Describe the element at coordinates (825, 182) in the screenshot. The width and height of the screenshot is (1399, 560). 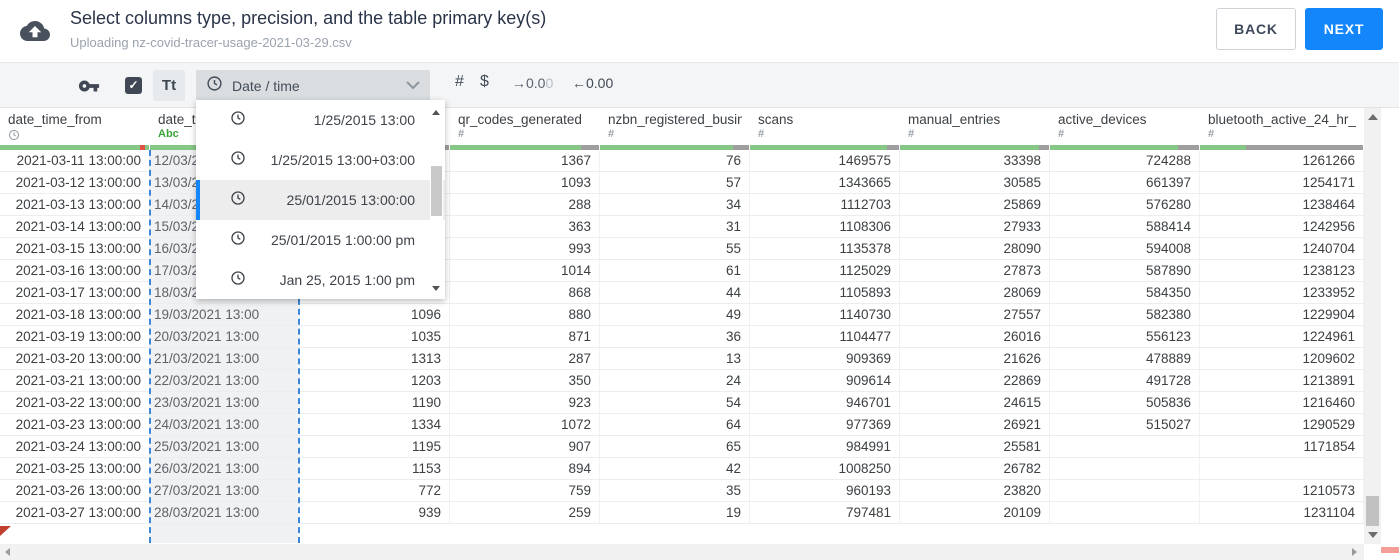
I see `table-cell: 1343665` at that location.